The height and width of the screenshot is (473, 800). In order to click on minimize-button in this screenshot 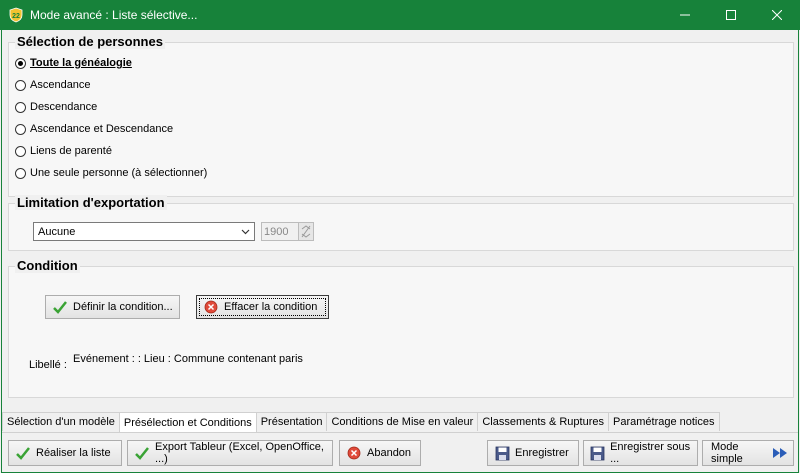, I will do `click(685, 15)`.